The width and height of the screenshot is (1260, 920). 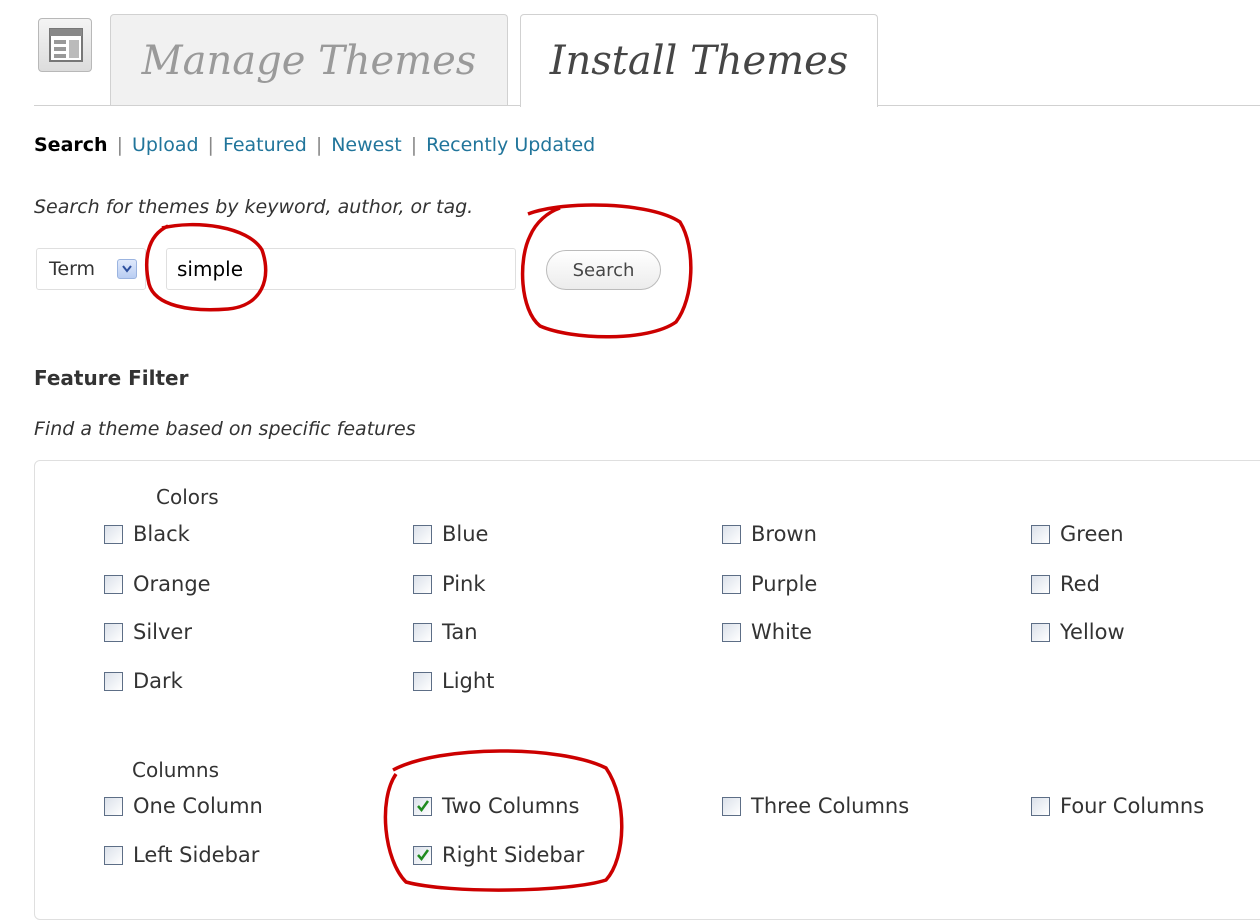 I want to click on search-type-value: Term, so click(x=72, y=269).